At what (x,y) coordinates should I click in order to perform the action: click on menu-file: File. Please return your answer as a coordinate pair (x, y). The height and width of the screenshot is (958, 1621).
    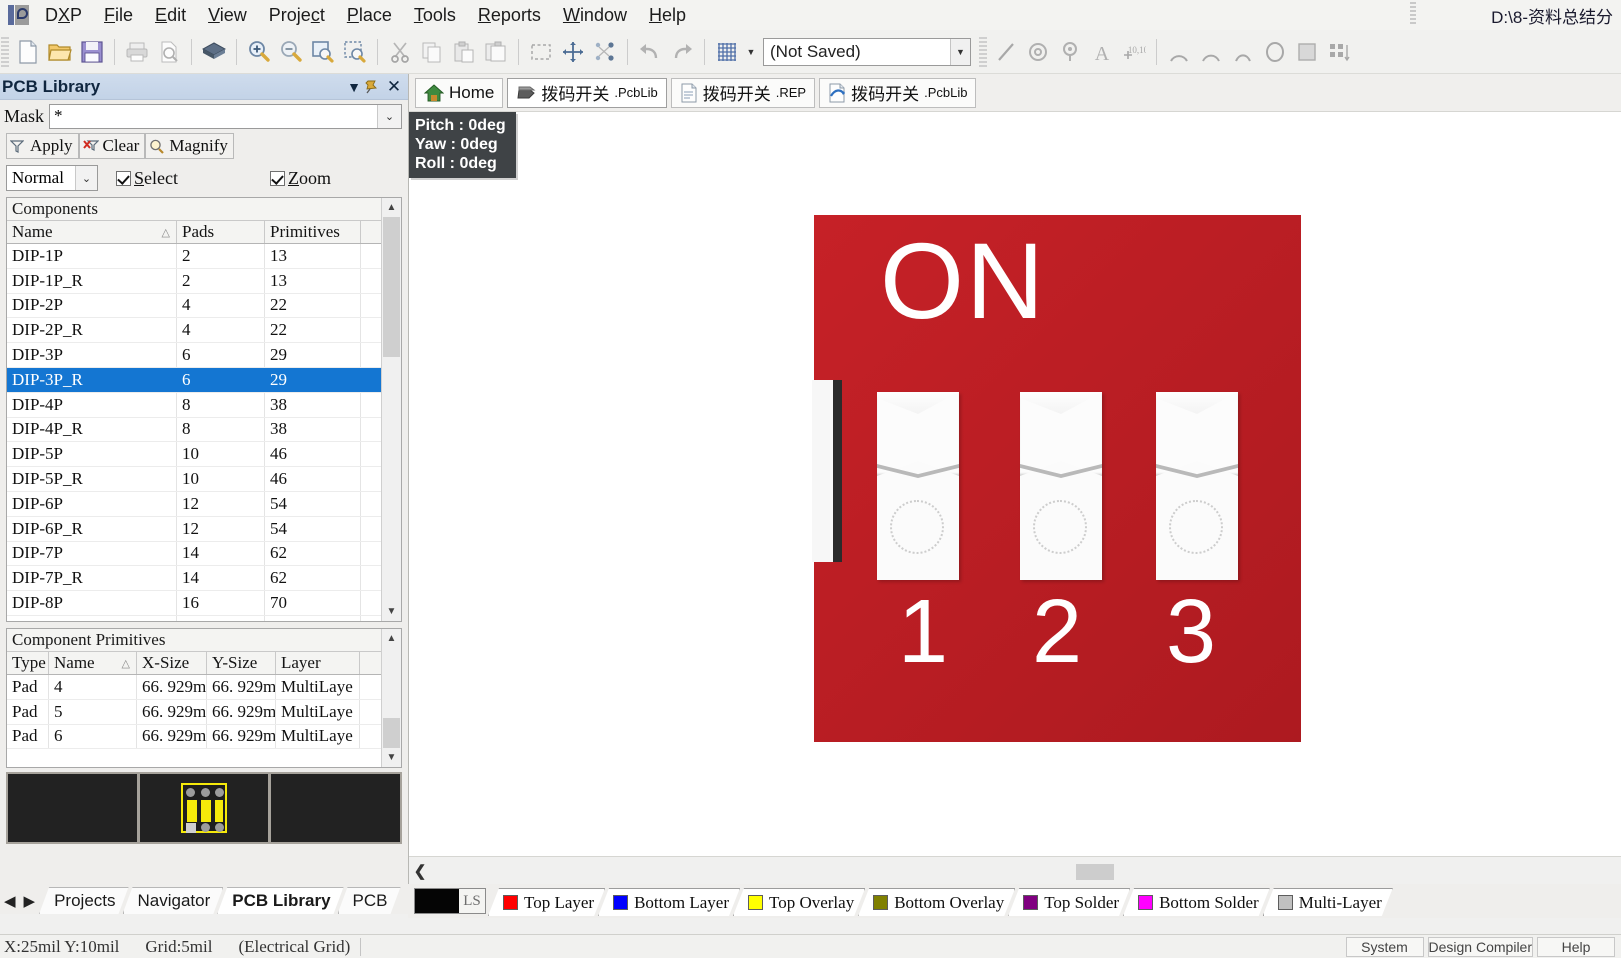
    Looking at the image, I should click on (118, 15).